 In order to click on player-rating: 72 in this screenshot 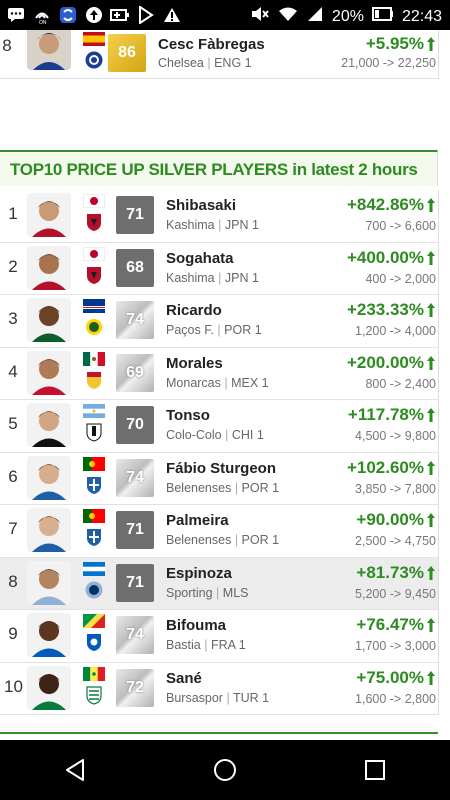, I will do `click(135, 687)`.